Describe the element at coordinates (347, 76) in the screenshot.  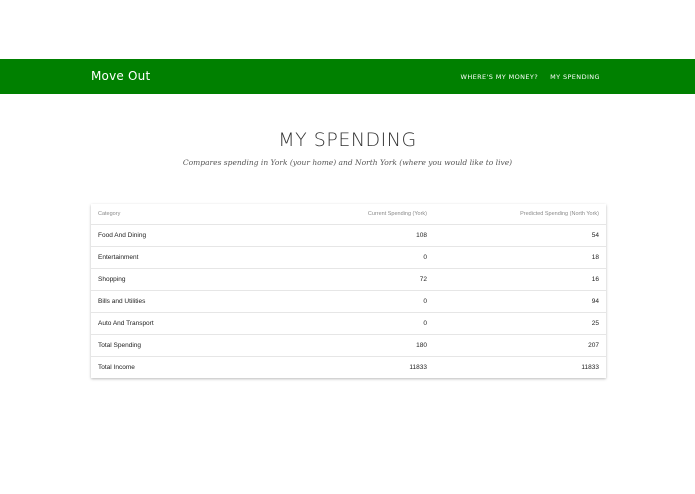
I see `navbar: Move Out WHERE'S MY MONEY? MY SPENDING` at that location.